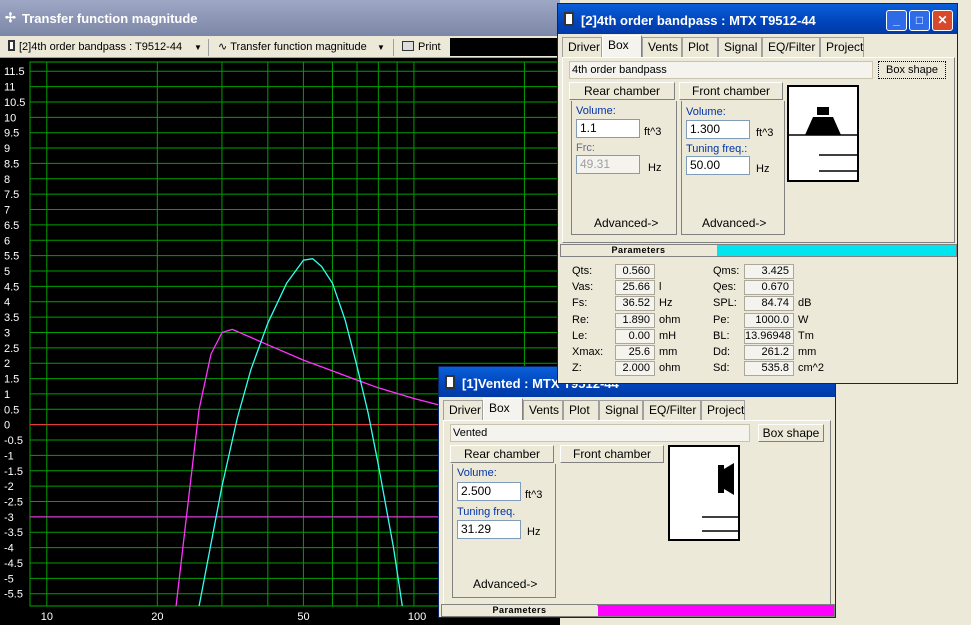 The width and height of the screenshot is (971, 625). What do you see at coordinates (612, 454) in the screenshot?
I see `vented-front-chamber-button: Front chamber` at bounding box center [612, 454].